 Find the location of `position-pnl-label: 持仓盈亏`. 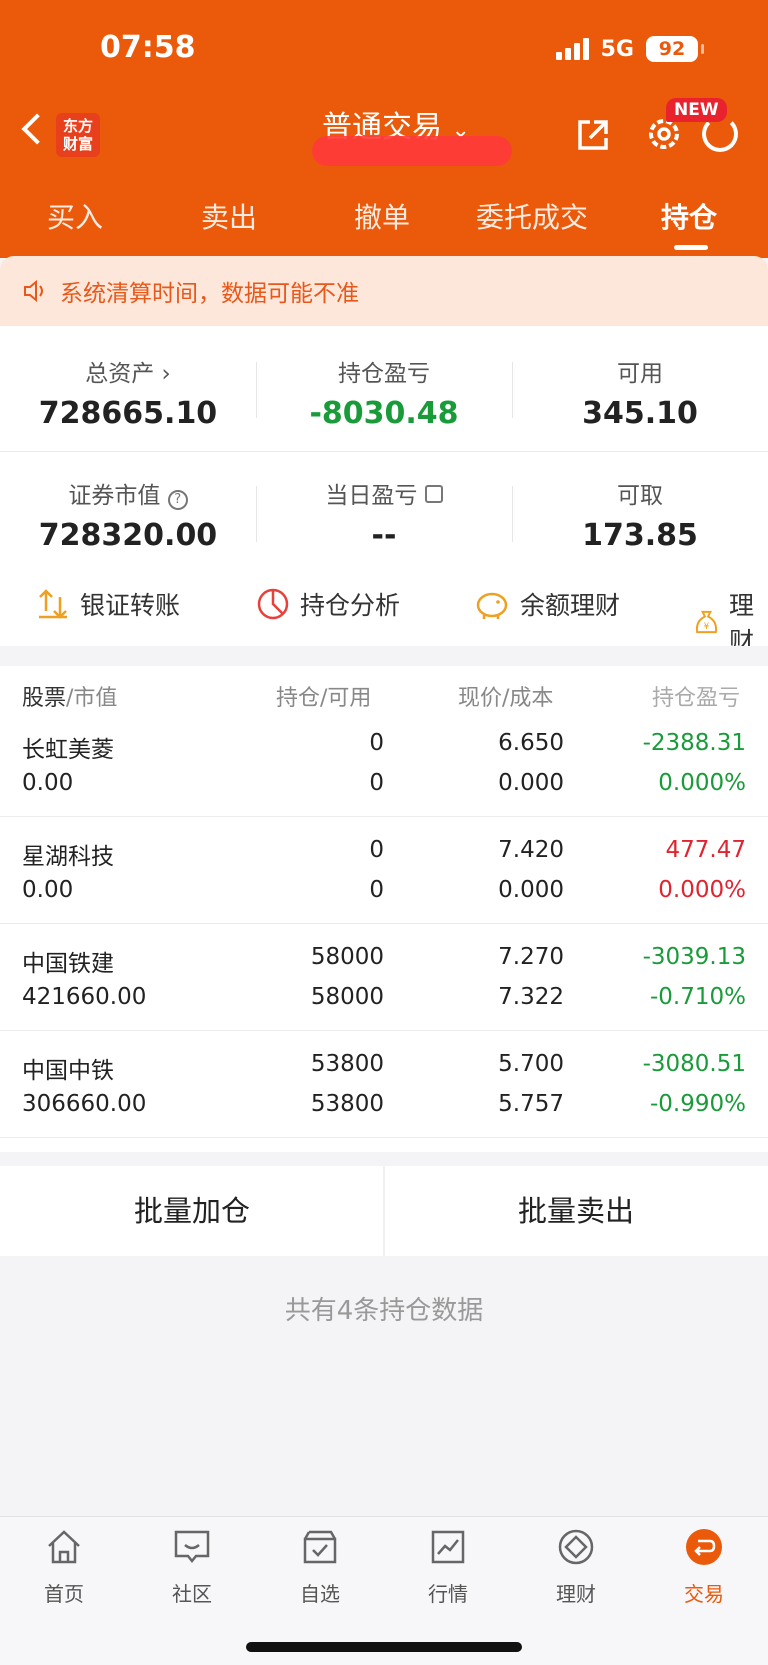

position-pnl-label: 持仓盈亏 is located at coordinates (384, 374).